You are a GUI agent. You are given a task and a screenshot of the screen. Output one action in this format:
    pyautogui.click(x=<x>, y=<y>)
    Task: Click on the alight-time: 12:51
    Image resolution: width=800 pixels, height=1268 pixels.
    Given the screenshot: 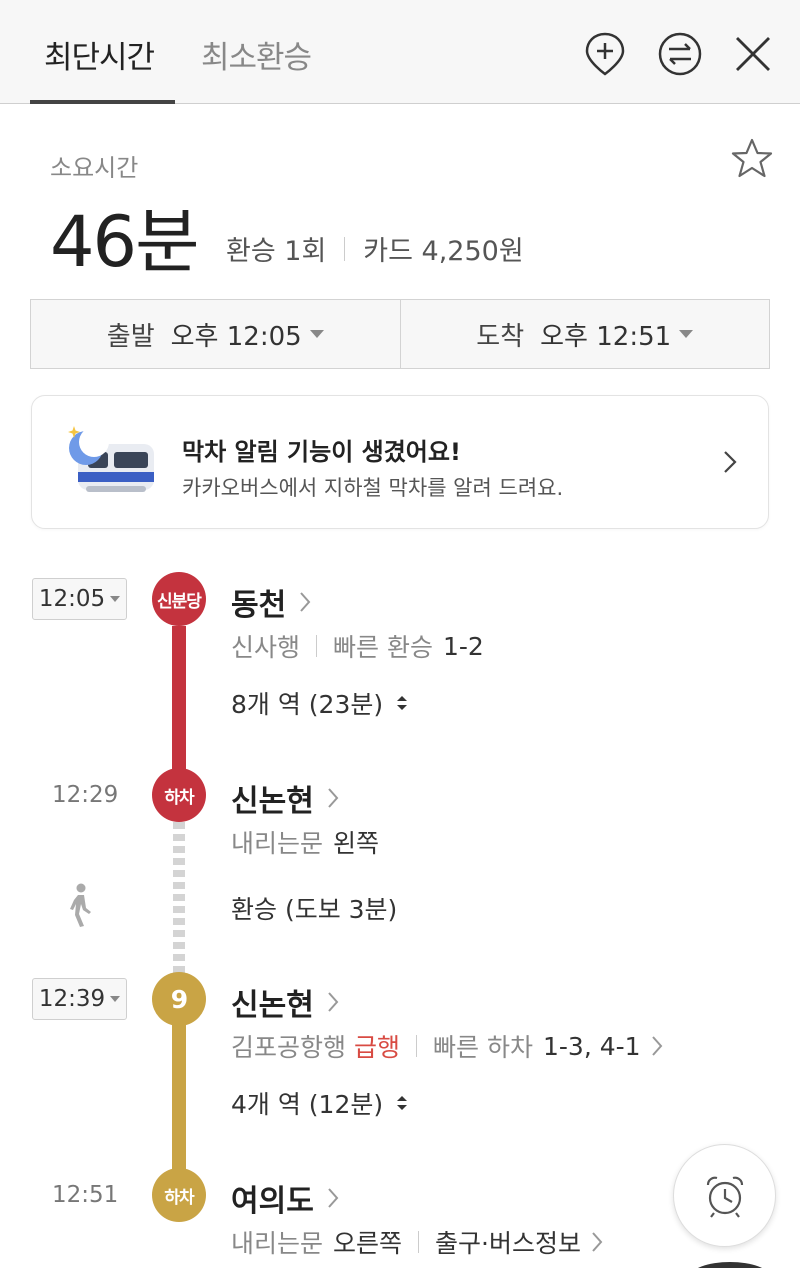 What is the action you would take?
    pyautogui.click(x=85, y=1195)
    